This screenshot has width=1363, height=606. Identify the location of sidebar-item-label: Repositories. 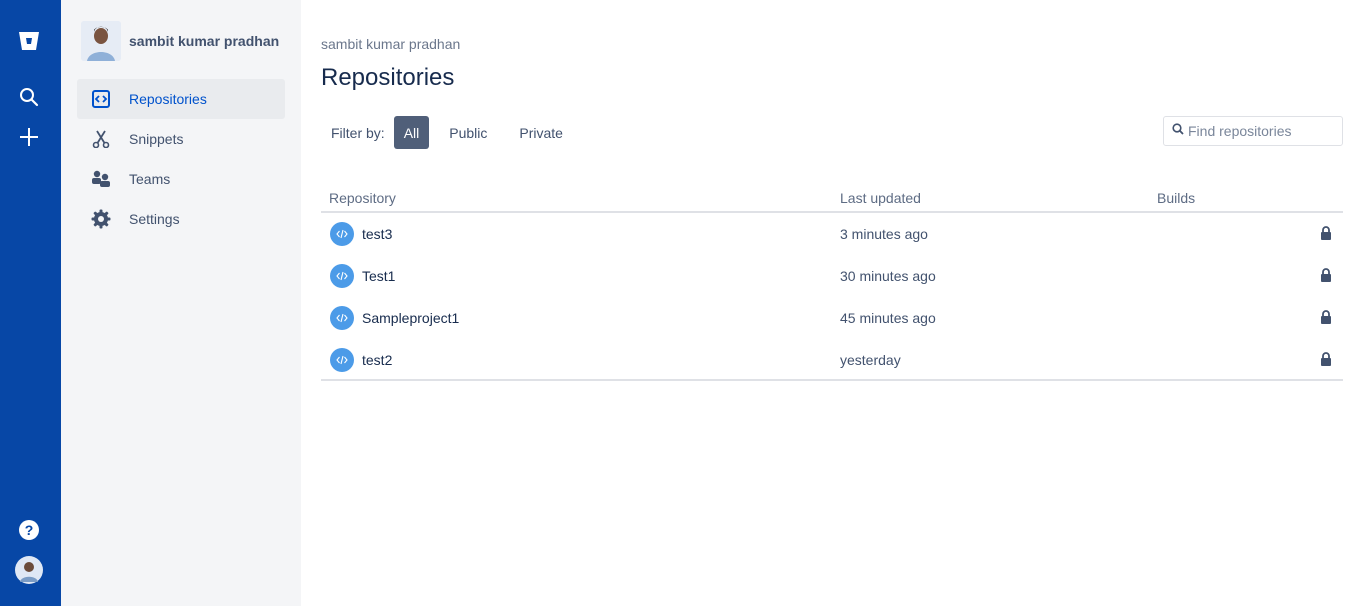
(168, 99).